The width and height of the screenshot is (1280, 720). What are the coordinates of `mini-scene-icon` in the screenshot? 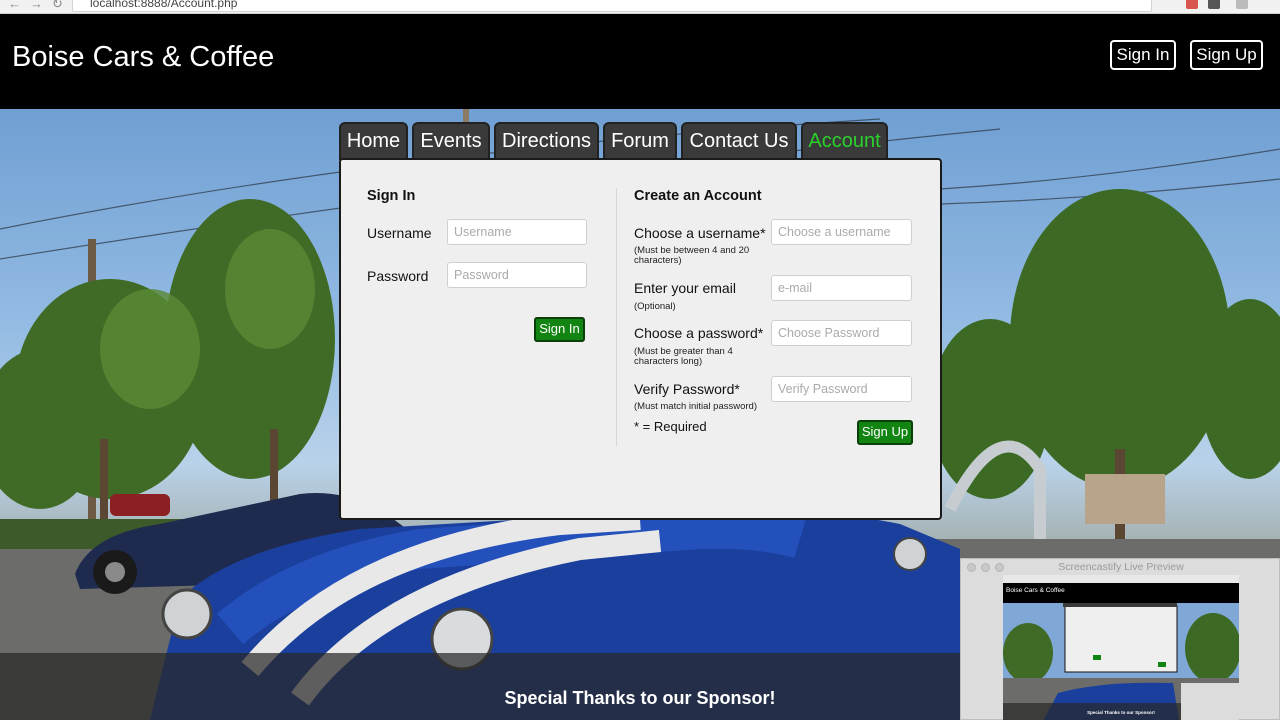 It's located at (1121, 661).